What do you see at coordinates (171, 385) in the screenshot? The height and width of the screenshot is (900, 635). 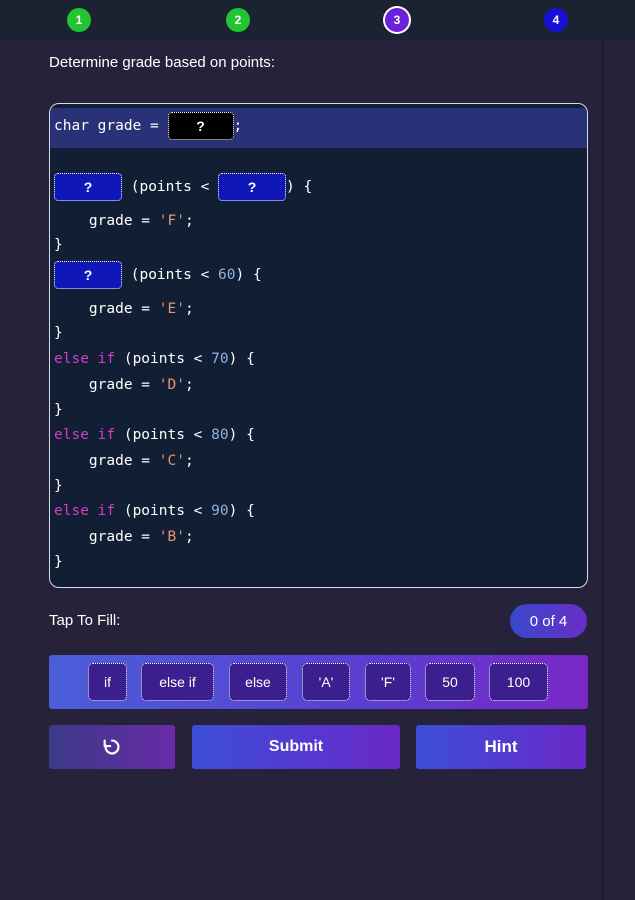 I see `string-literal: 'D'` at bounding box center [171, 385].